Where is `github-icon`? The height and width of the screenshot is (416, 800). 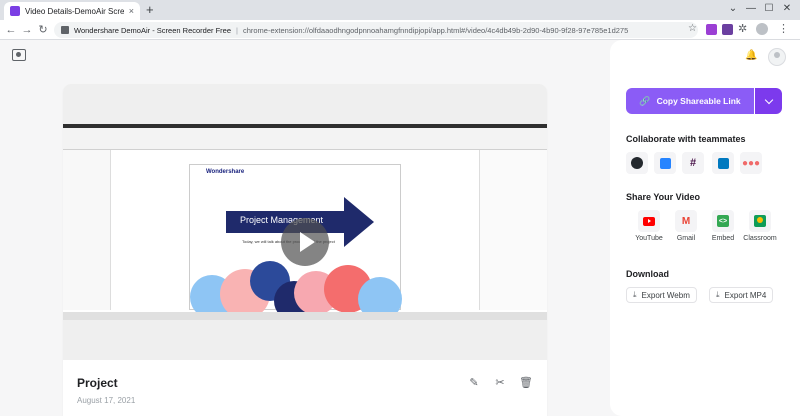 github-icon is located at coordinates (637, 163).